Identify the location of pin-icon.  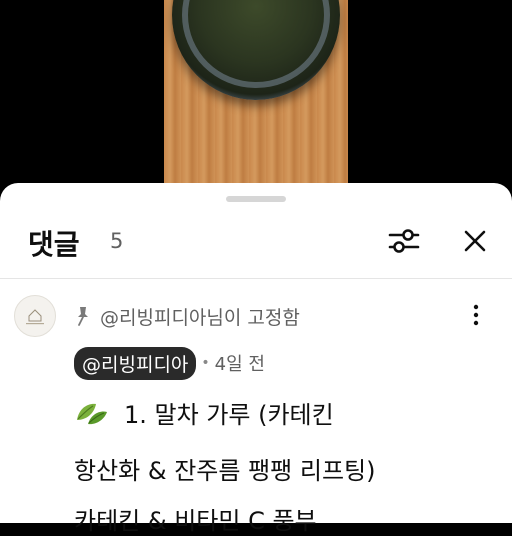
(83, 316).